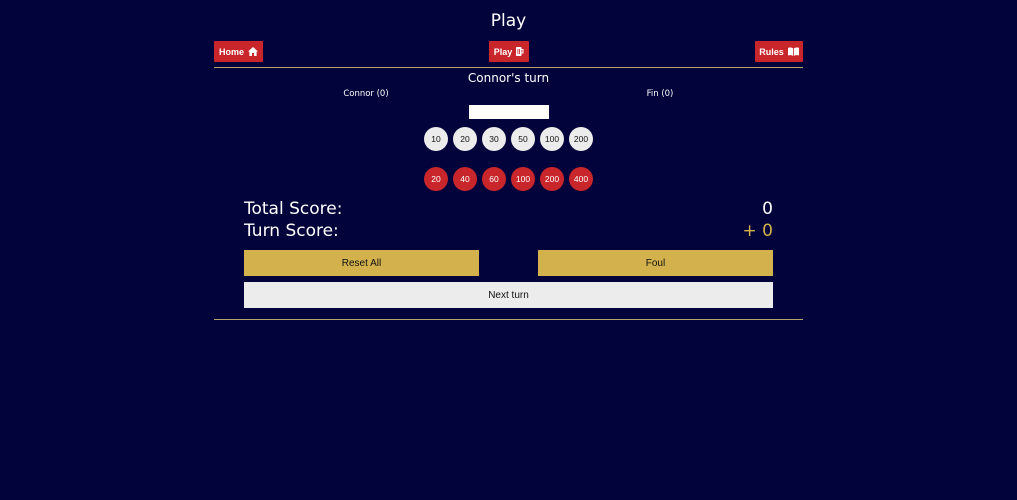  What do you see at coordinates (581, 139) in the screenshot?
I see `white-ball-button: 200` at bounding box center [581, 139].